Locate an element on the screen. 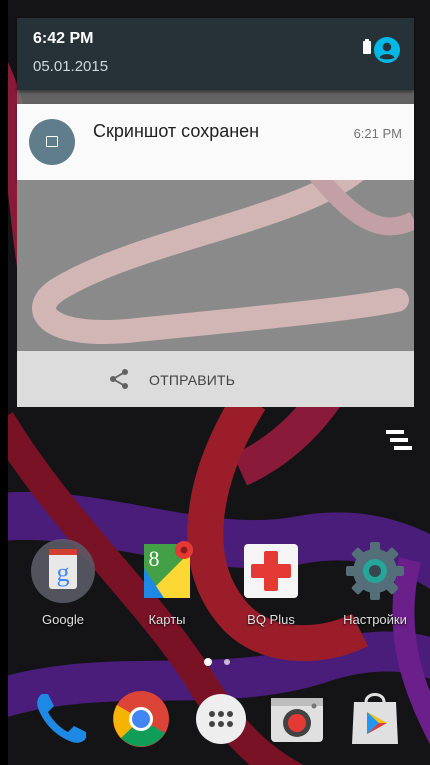  chrome-icon is located at coordinates (141, 719).